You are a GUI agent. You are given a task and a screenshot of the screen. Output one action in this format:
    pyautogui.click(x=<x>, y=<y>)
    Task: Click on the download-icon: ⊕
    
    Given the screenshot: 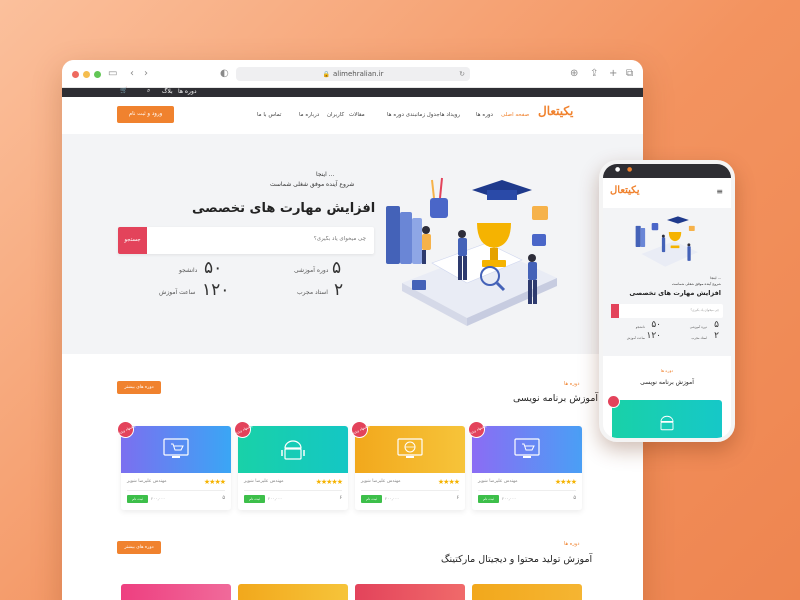 What is the action you would take?
    pyautogui.click(x=574, y=74)
    